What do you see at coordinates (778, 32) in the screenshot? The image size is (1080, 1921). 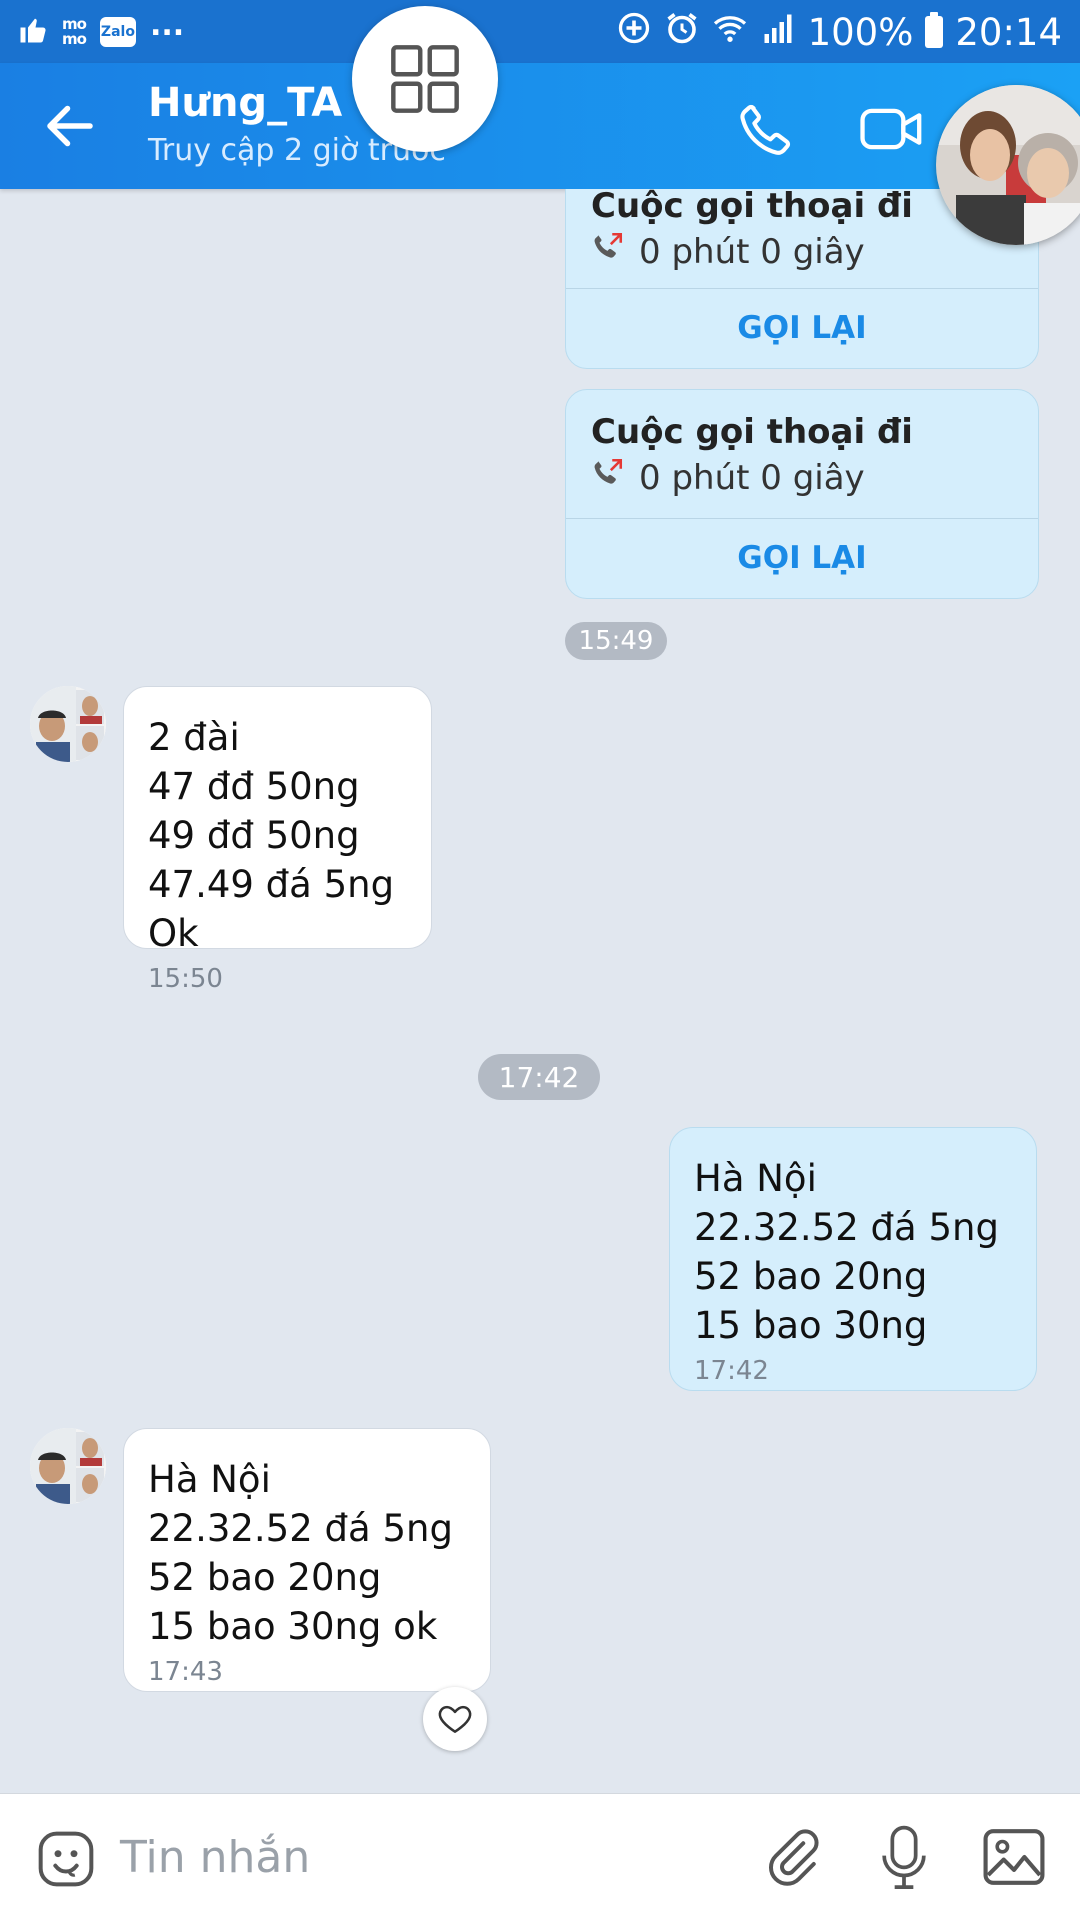 I see `signal-icon` at bounding box center [778, 32].